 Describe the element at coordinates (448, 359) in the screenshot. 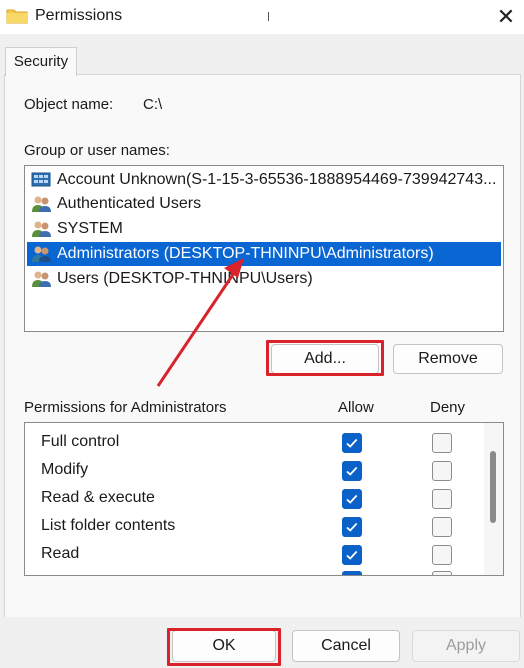

I see `remove-button: Remove` at that location.